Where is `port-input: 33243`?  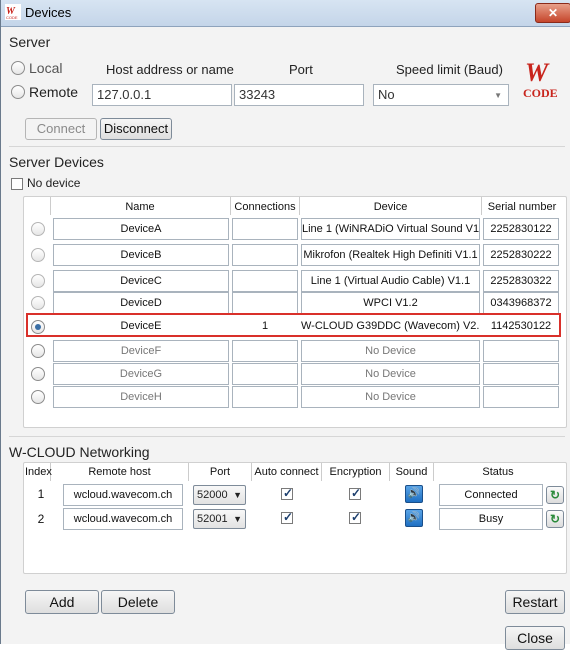 port-input: 33243 is located at coordinates (299, 95).